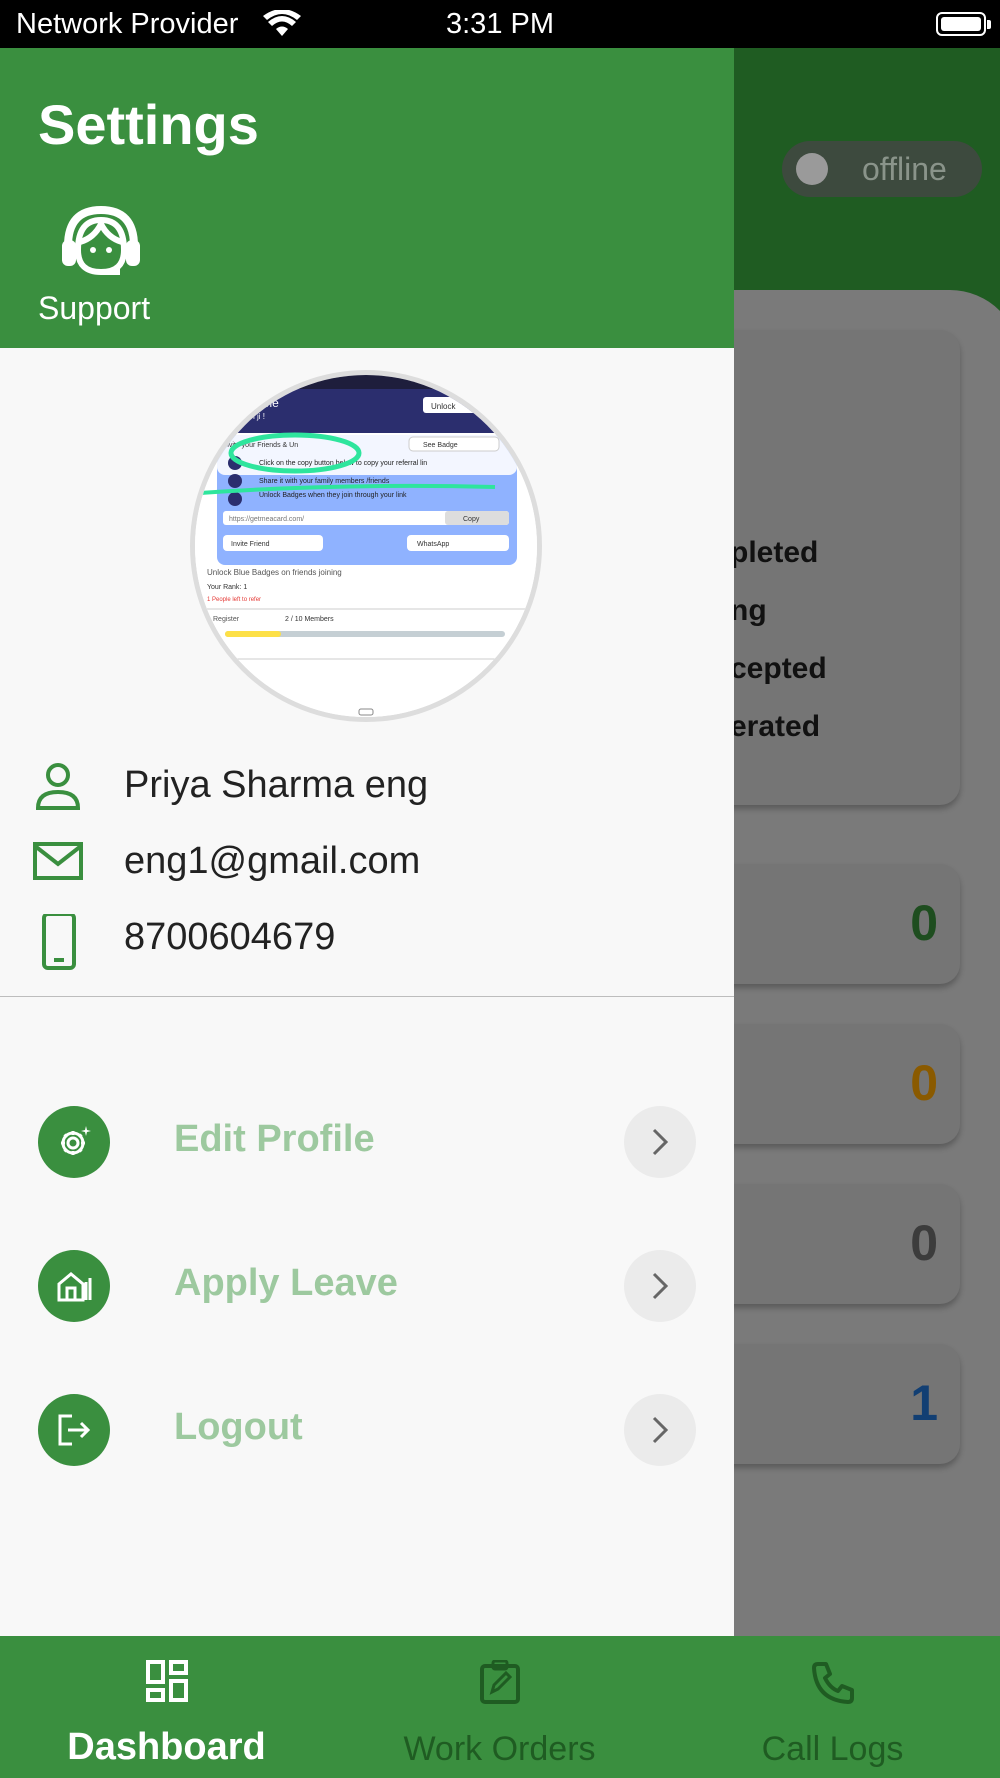 This screenshot has width=1000, height=1778. Describe the element at coordinates (254, 403) in the screenshot. I see `avatar-welcome: Welcome` at that location.